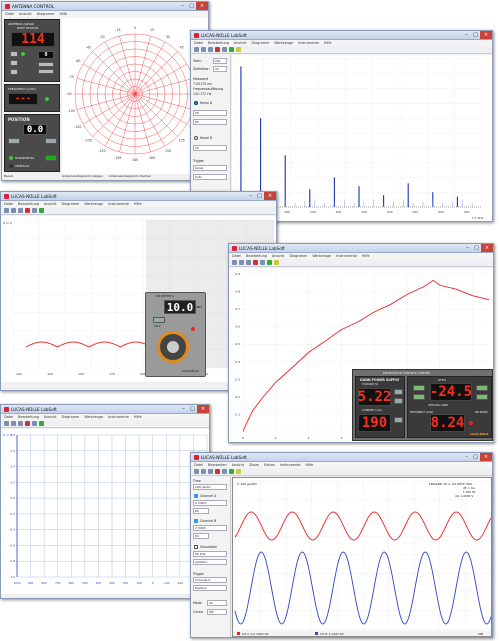  Describe the element at coordinates (217, 612) in the screenshot. I see `cursor-select: Off` at that location.